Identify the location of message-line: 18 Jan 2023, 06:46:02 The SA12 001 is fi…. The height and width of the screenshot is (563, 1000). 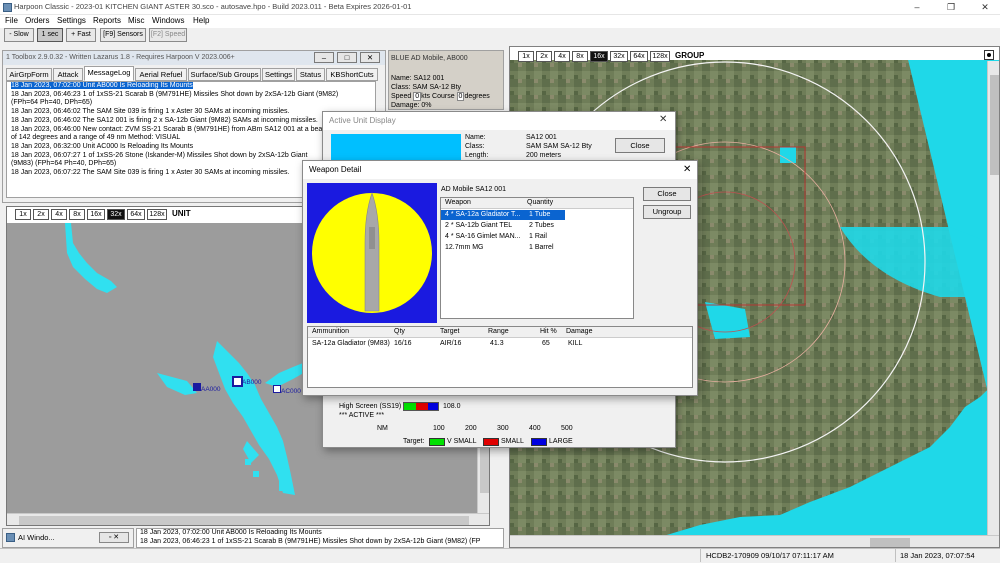
(191, 121).